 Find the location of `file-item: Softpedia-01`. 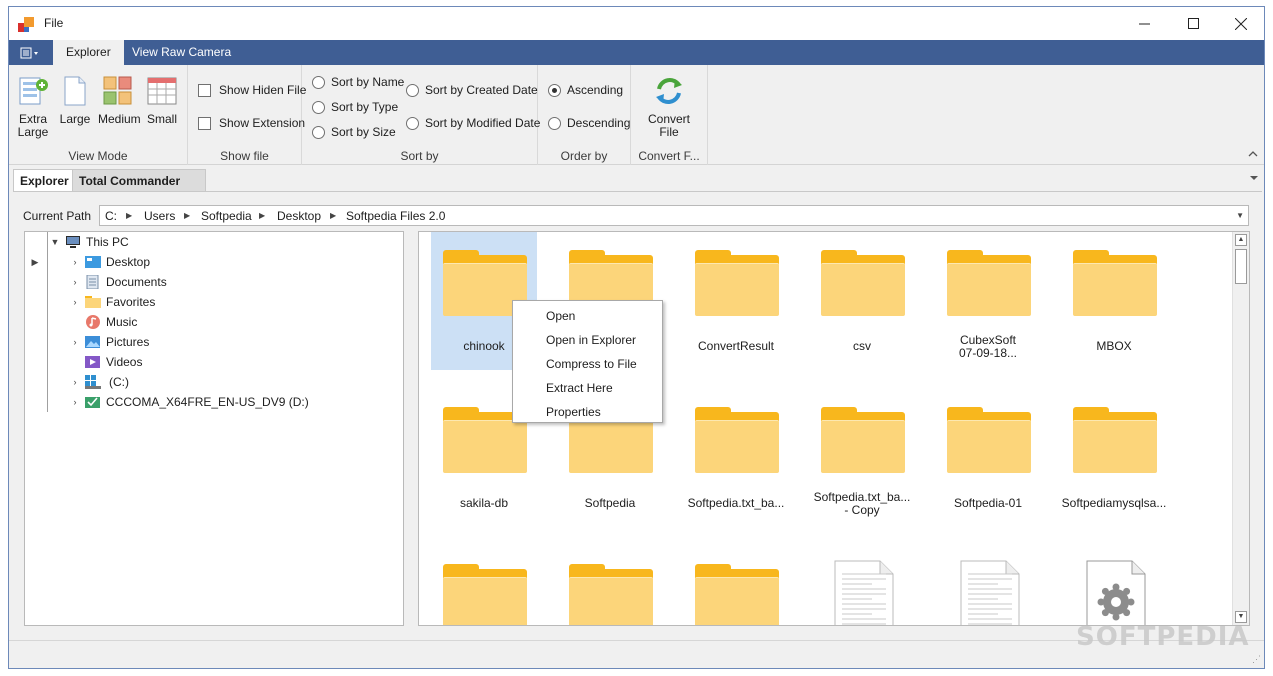

file-item: Softpedia-01 is located at coordinates (988, 458).